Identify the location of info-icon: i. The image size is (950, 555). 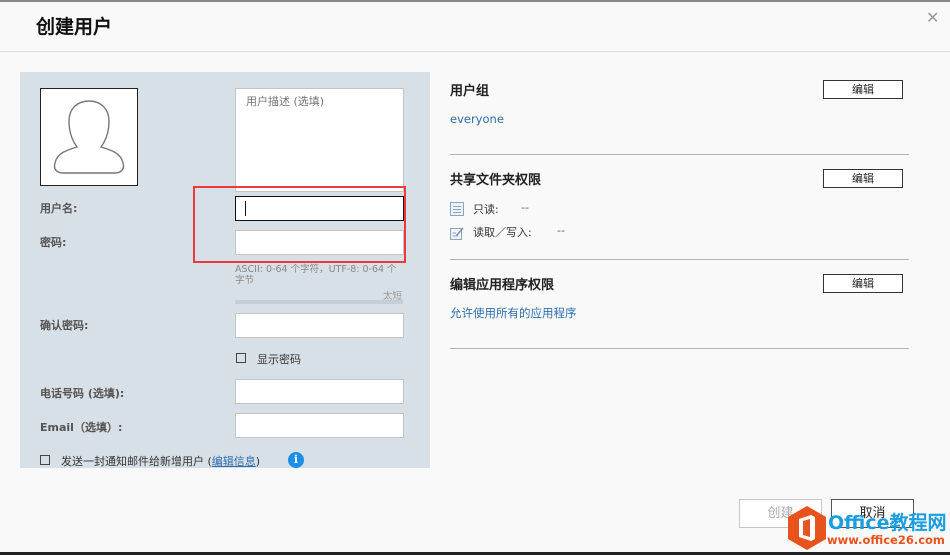
(296, 460).